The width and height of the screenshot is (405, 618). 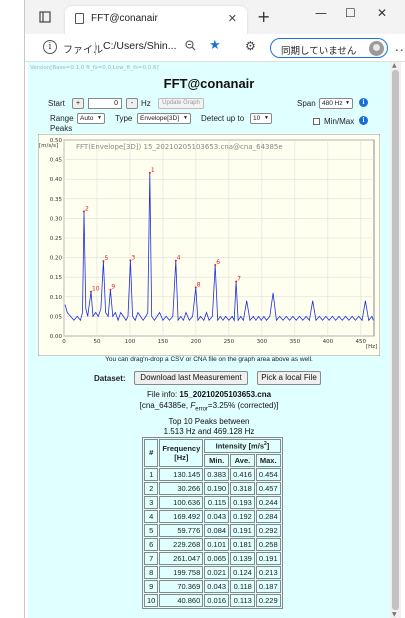 What do you see at coordinates (268, 446) in the screenshot?
I see `col-intensity-end: ]` at bounding box center [268, 446].